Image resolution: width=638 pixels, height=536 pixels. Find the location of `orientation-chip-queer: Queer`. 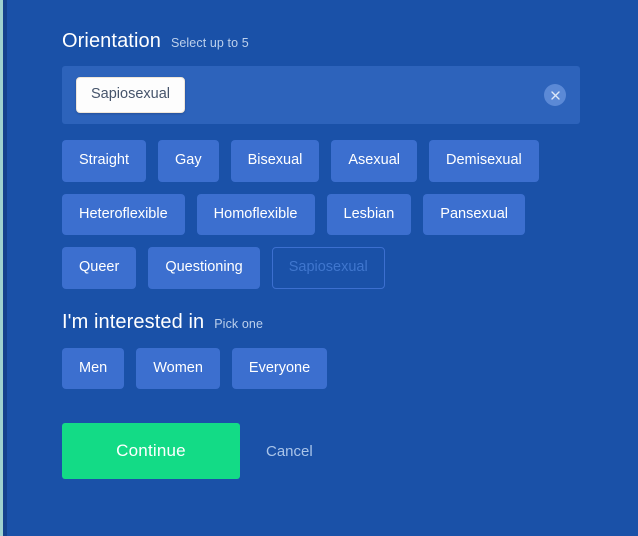

orientation-chip-queer: Queer is located at coordinates (99, 268).